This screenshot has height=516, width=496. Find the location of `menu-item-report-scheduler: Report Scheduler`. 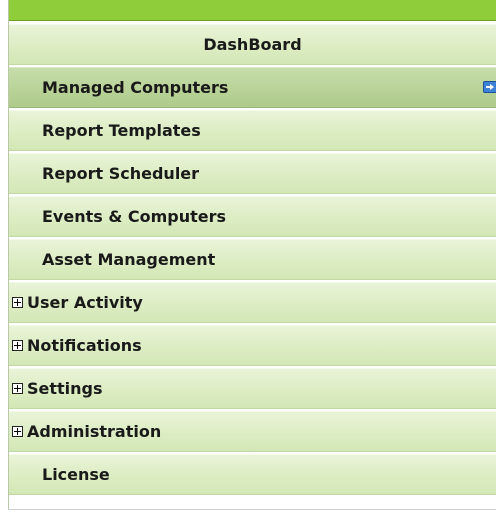

menu-item-report-scheduler: Report Scheduler is located at coordinates (252, 173).